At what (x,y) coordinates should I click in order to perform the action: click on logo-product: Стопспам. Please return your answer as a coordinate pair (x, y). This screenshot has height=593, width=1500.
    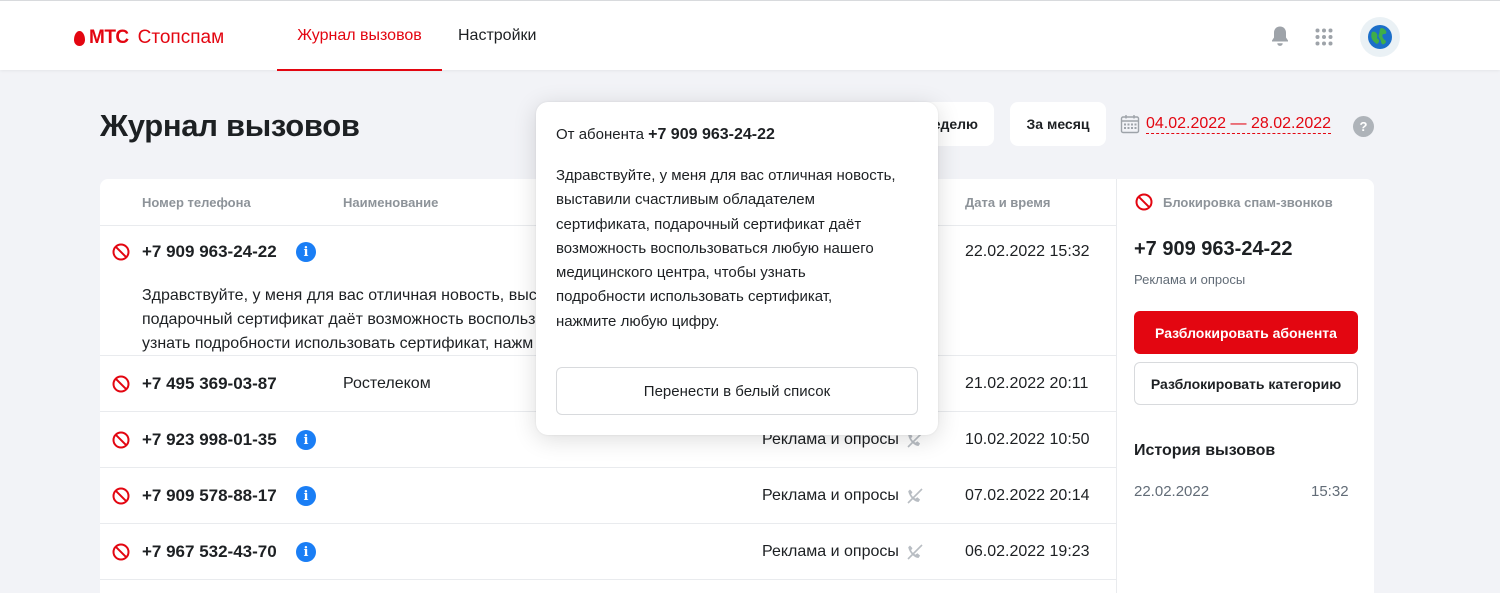
    Looking at the image, I should click on (181, 37).